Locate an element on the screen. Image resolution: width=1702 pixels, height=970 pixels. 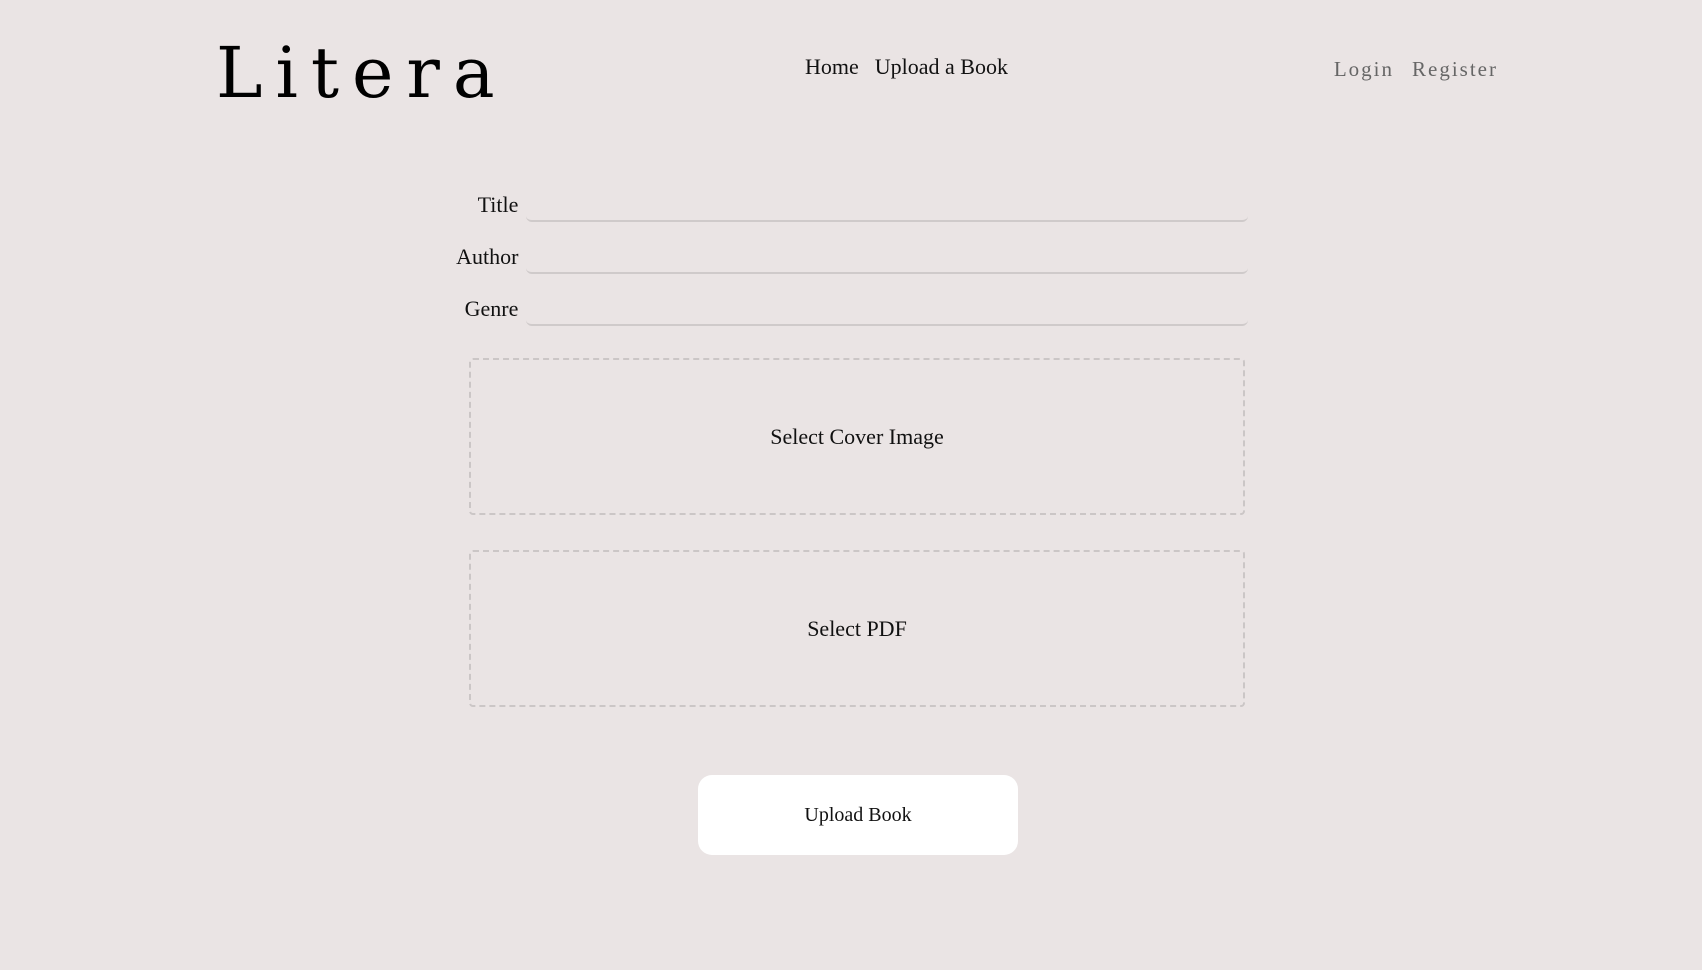
genre-field-row: Genre is located at coordinates (844, 309).